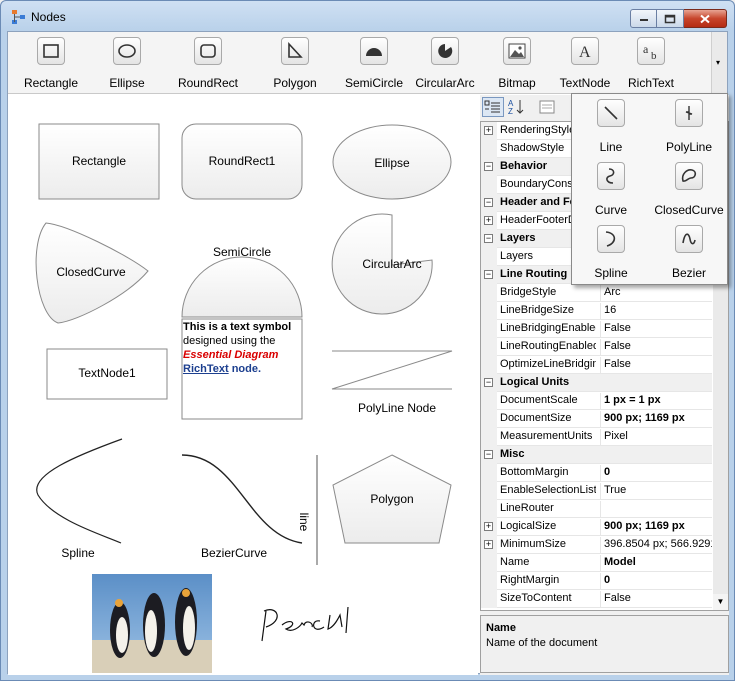  Describe the element at coordinates (656, 563) in the screenshot. I see `property-value: Model` at that location.